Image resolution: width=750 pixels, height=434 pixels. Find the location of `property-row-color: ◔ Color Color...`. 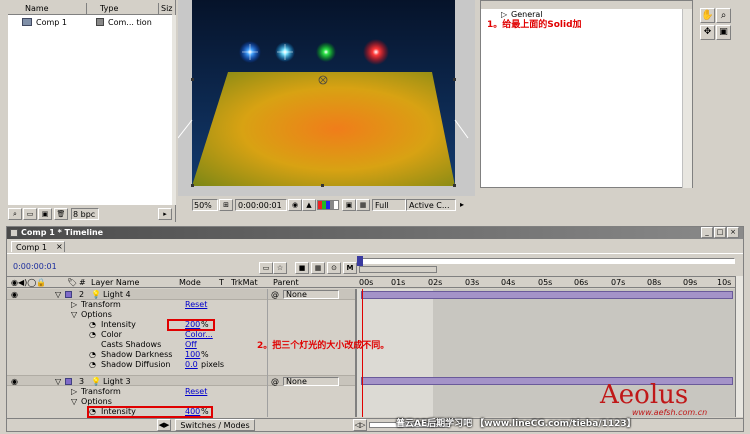

property-row-color: ◔ Color Color... is located at coordinates (182, 335).